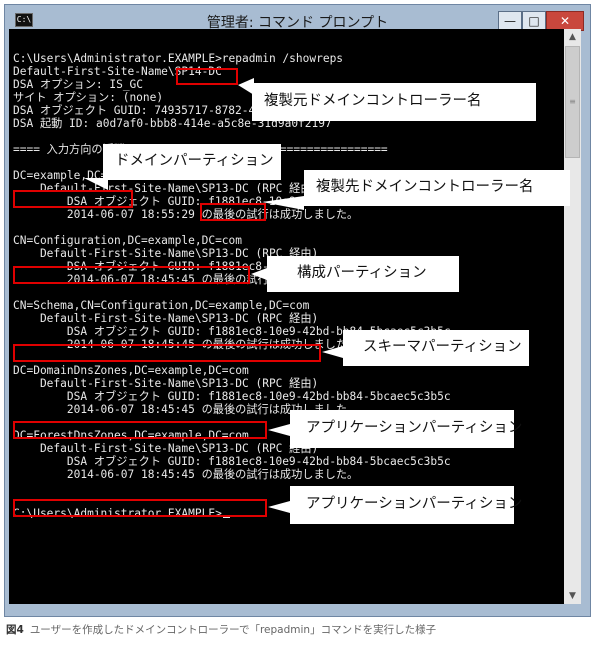  I want to click on callout-domain-partition-pointer, so click(96, 184).